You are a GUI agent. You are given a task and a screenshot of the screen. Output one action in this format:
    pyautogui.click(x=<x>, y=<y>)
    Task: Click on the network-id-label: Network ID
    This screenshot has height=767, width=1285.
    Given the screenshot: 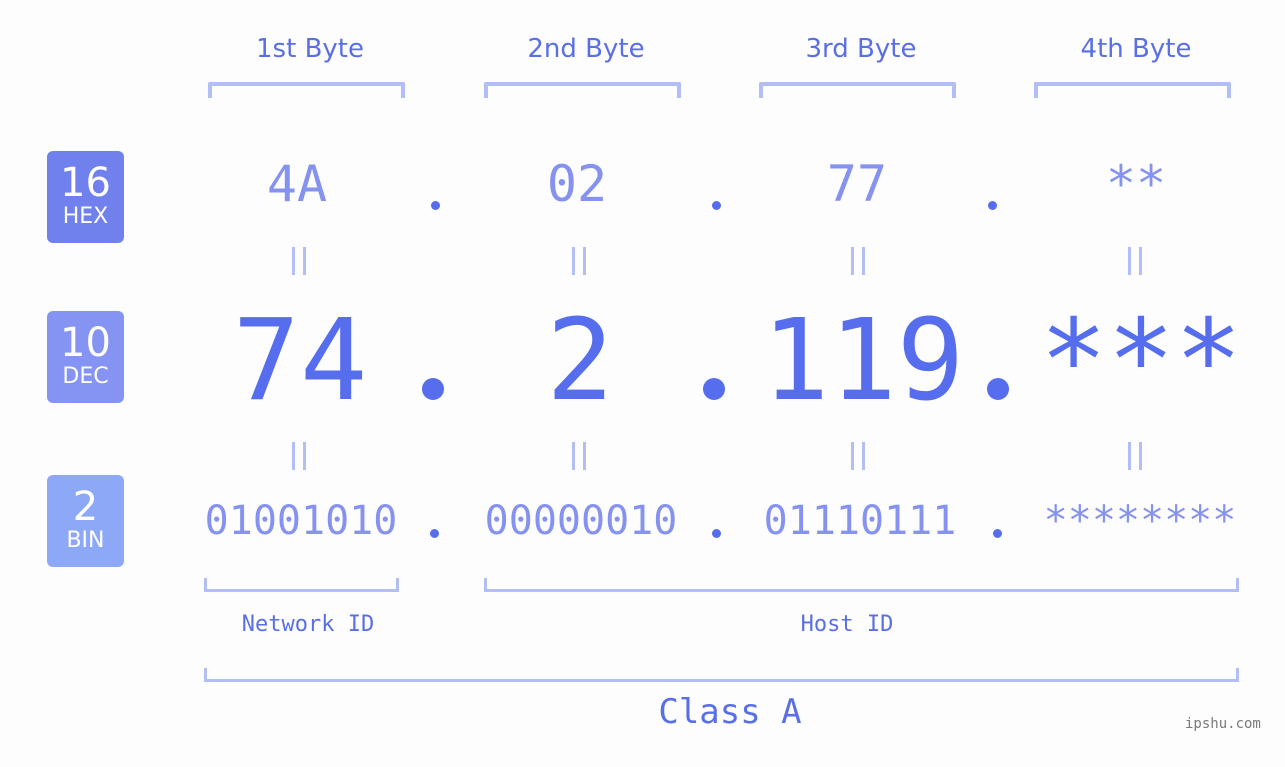 What is the action you would take?
    pyautogui.click(x=308, y=624)
    